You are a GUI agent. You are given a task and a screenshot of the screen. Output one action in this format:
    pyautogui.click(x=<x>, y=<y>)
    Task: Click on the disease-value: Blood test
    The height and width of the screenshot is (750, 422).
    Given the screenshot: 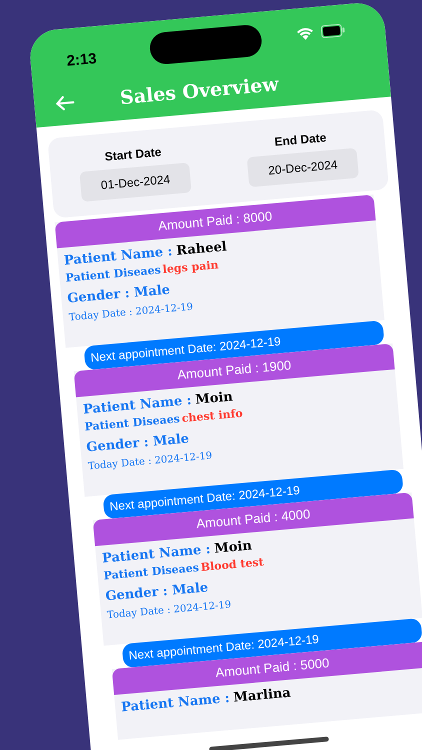 What is the action you would take?
    pyautogui.click(x=232, y=566)
    